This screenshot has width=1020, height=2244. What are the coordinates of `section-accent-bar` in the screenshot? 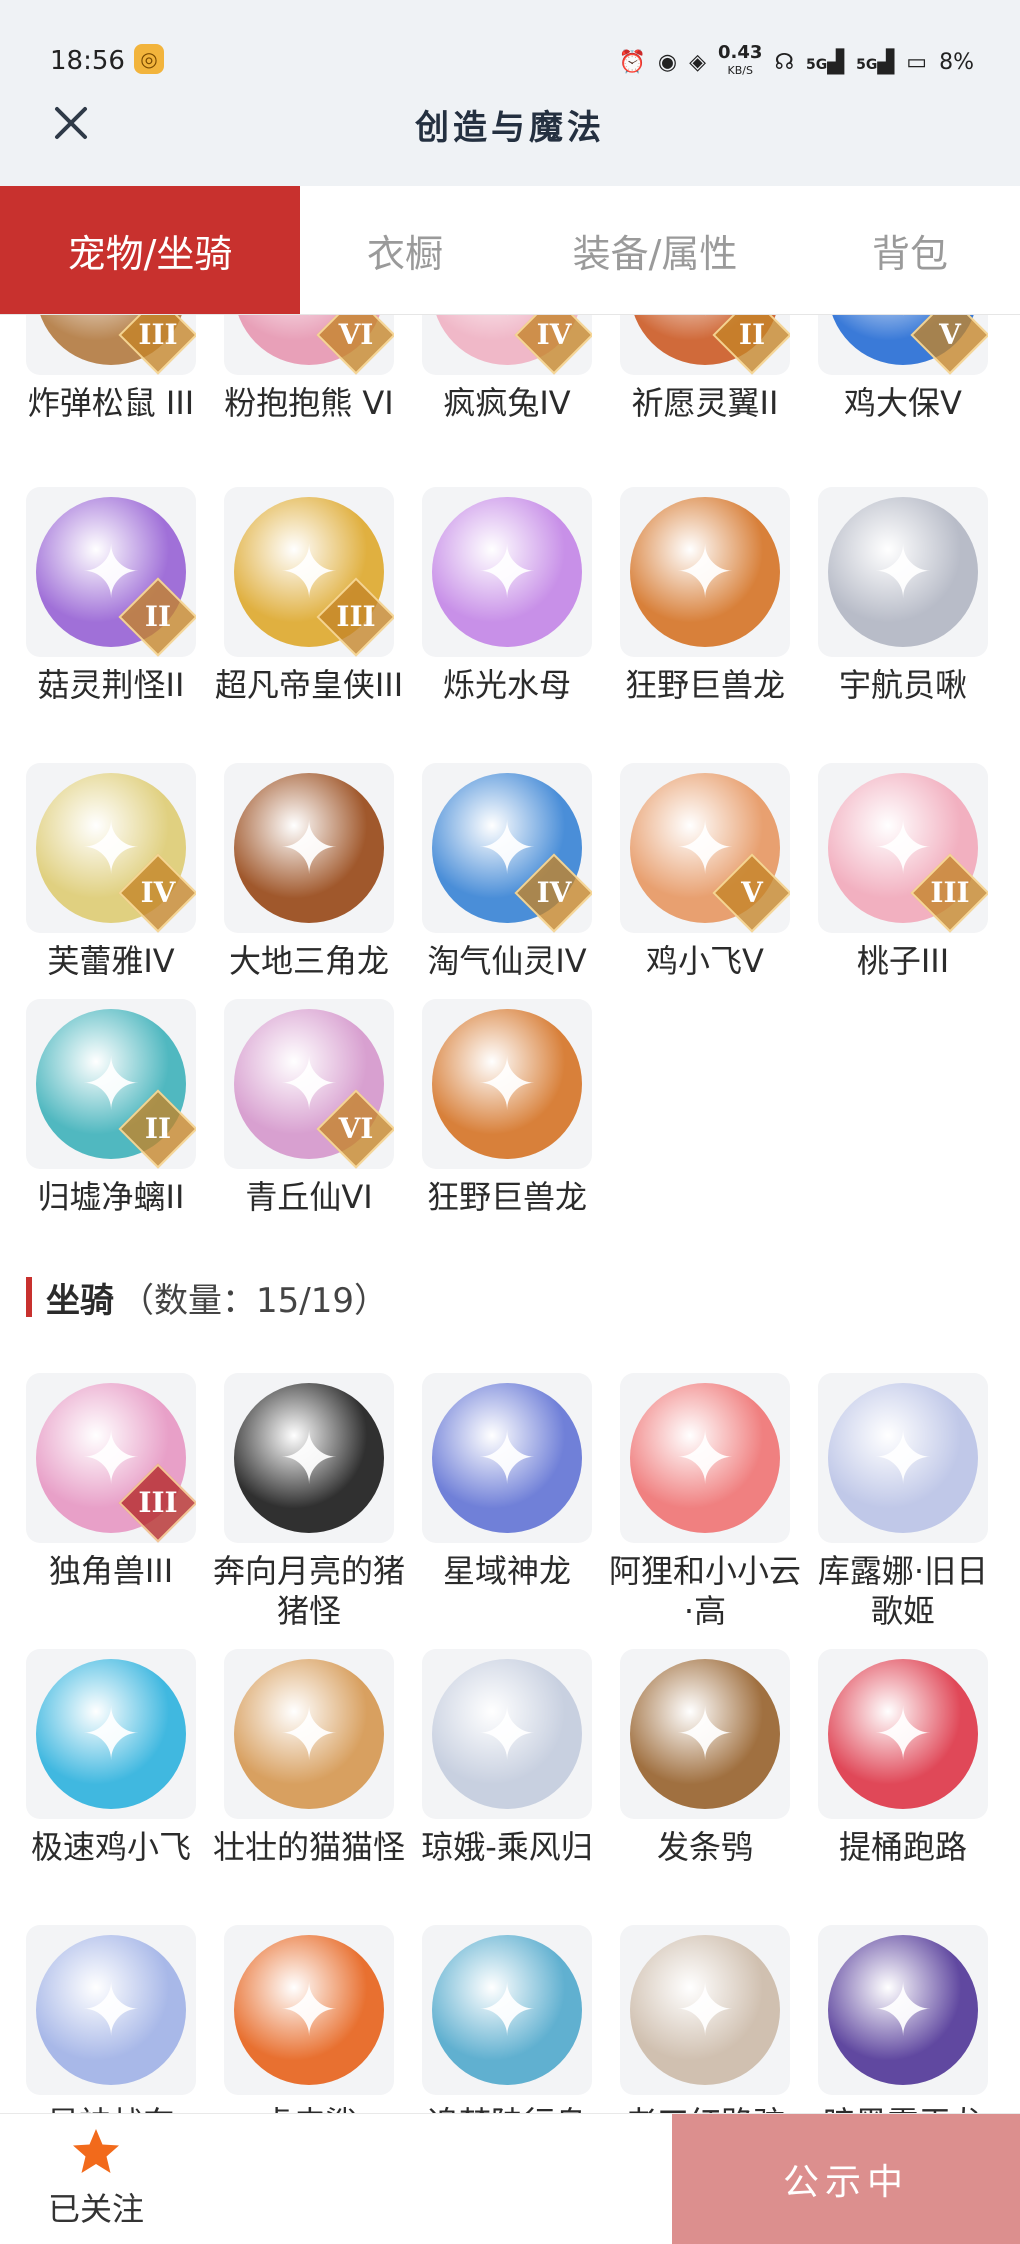 It's located at (29, 1297).